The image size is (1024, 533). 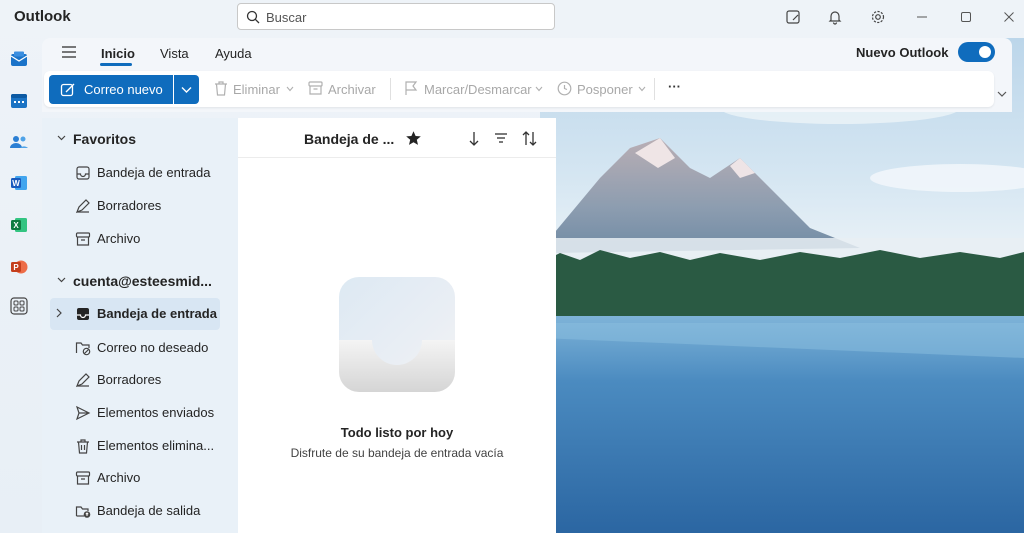 What do you see at coordinates (123, 89) in the screenshot?
I see `new-mail-label: Correo nuevo` at bounding box center [123, 89].